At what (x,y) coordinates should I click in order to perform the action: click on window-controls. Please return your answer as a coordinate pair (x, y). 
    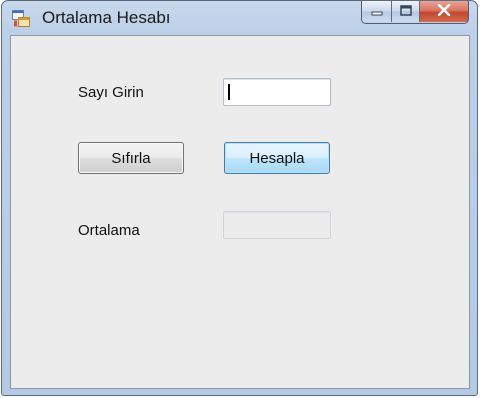
    Looking at the image, I should click on (415, 12).